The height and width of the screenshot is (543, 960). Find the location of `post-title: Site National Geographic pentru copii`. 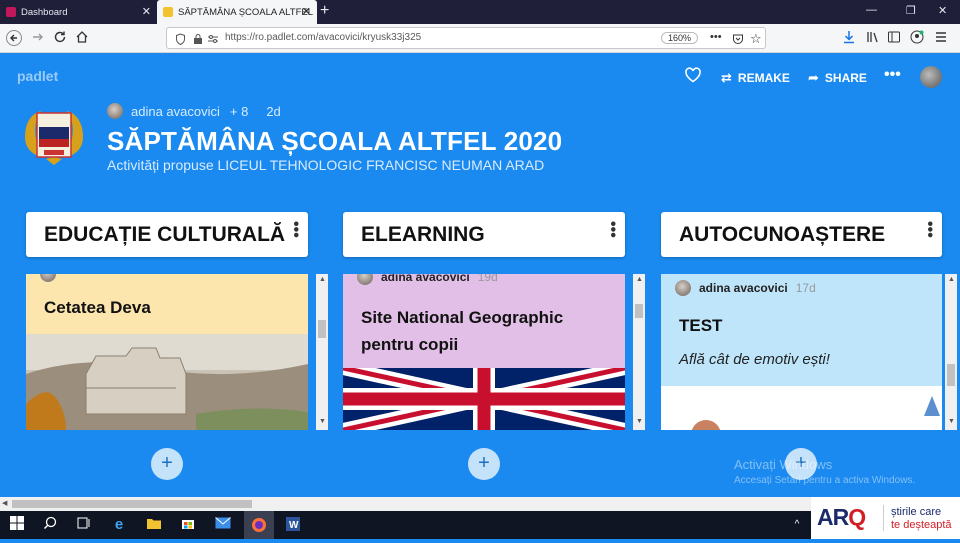

post-title: Site National Geographic pentru copii is located at coordinates (462, 331).